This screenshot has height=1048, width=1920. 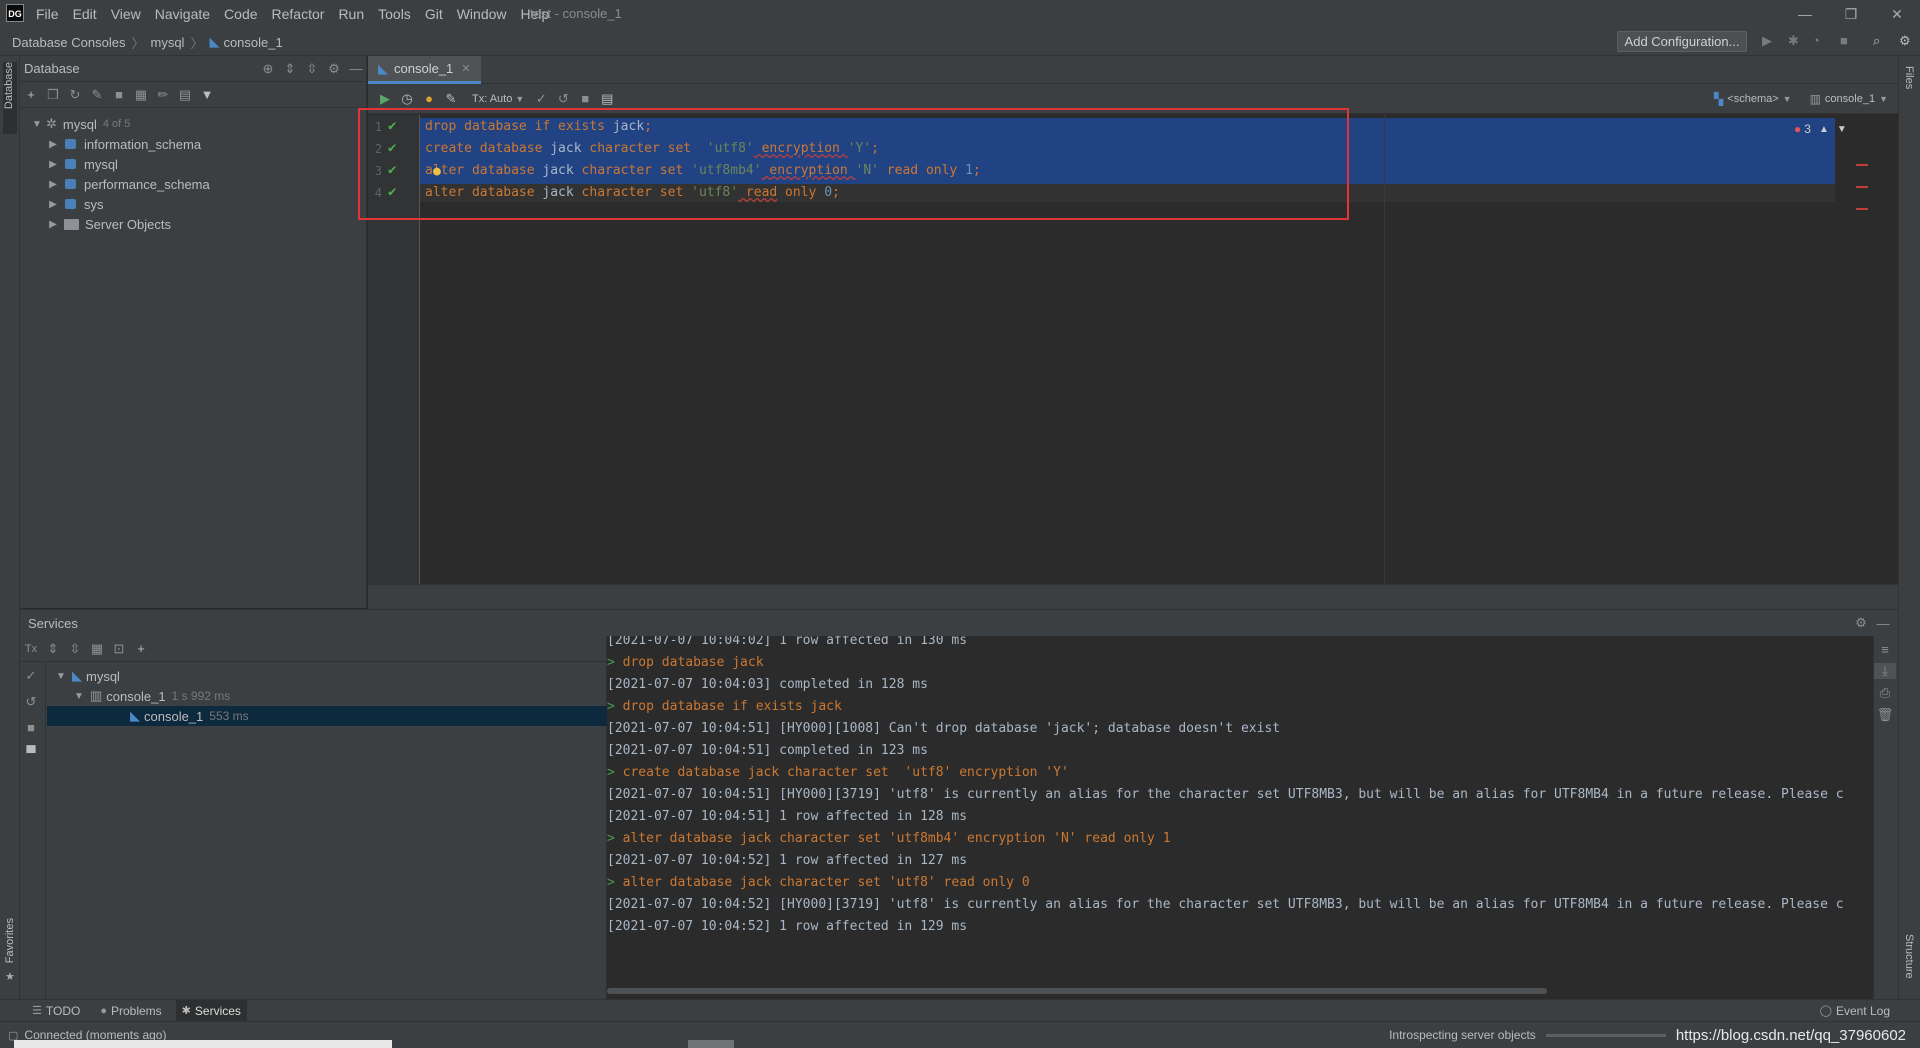 What do you see at coordinates (1909, 77) in the screenshot?
I see `files-tool-label: Files` at bounding box center [1909, 77].